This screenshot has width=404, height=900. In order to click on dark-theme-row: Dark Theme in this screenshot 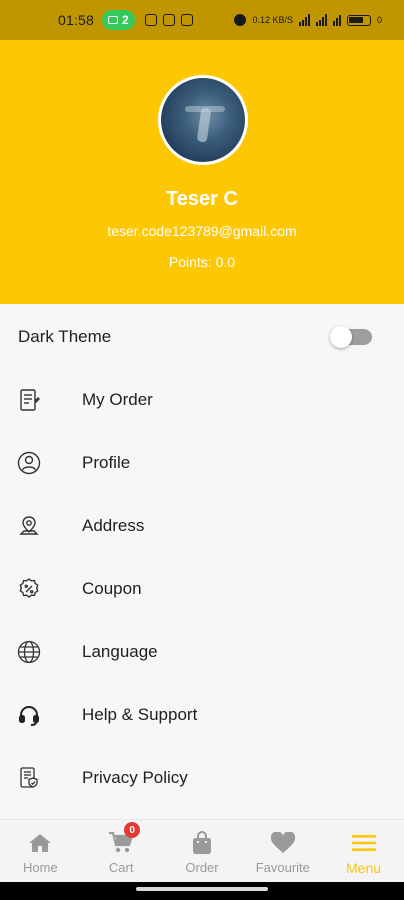, I will do `click(202, 337)`.